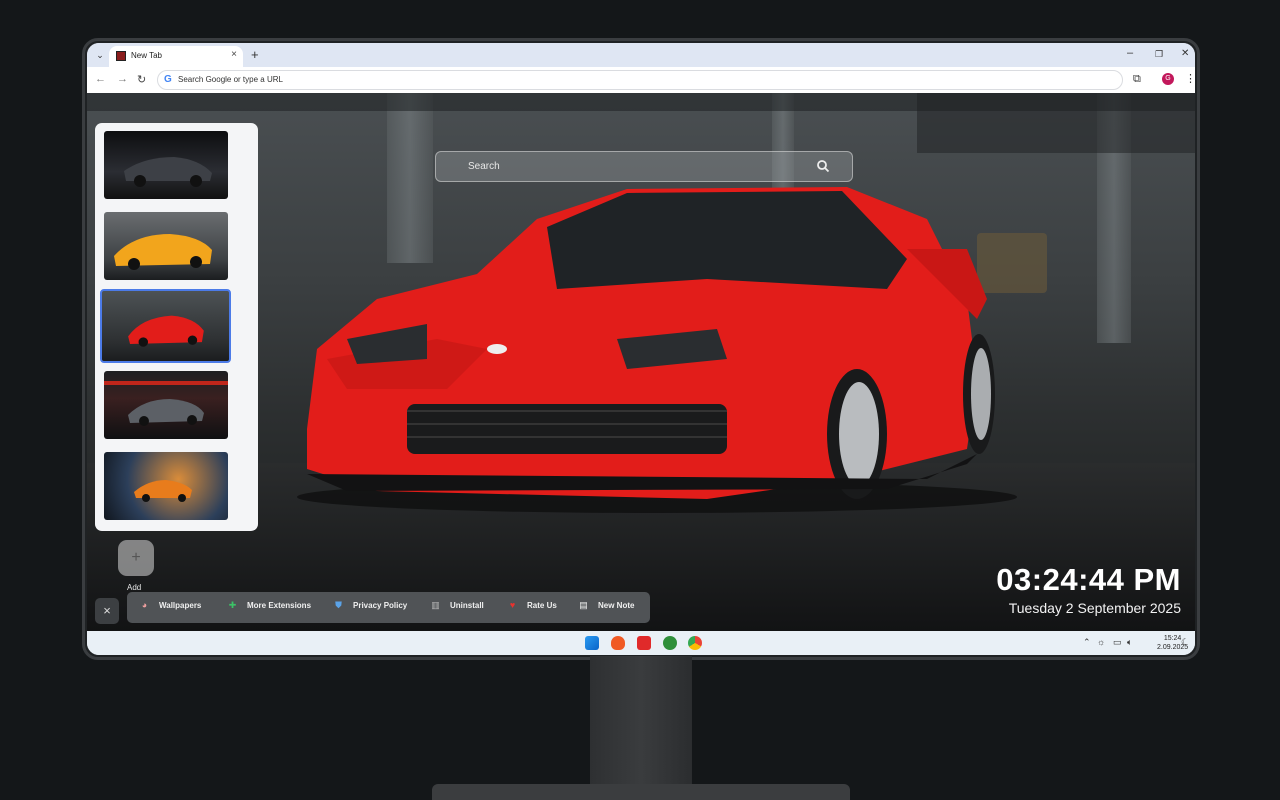 This screenshot has width=1280, height=800. Describe the element at coordinates (168, 79) in the screenshot. I see `google-icon: G` at that location.